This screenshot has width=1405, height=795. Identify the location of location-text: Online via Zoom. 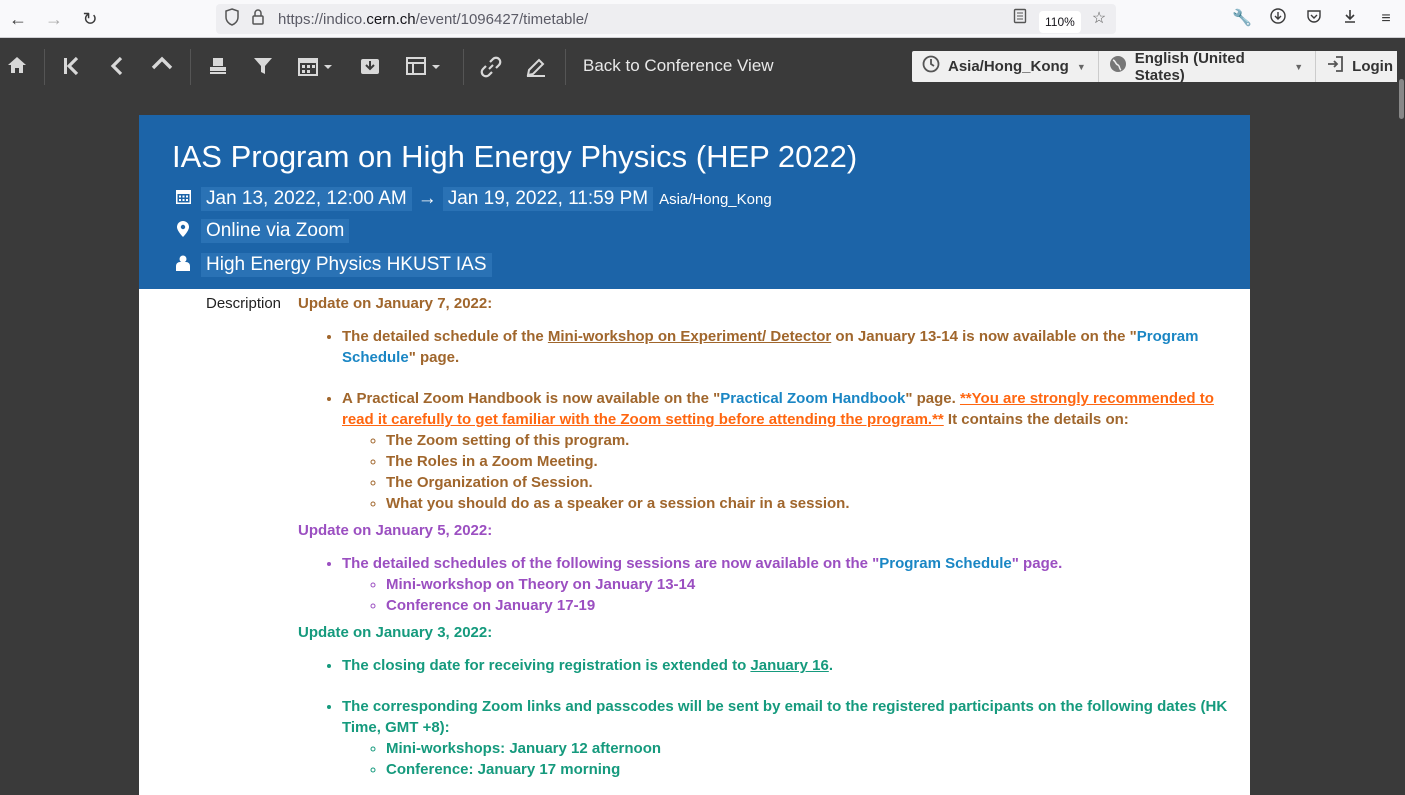
(275, 231).